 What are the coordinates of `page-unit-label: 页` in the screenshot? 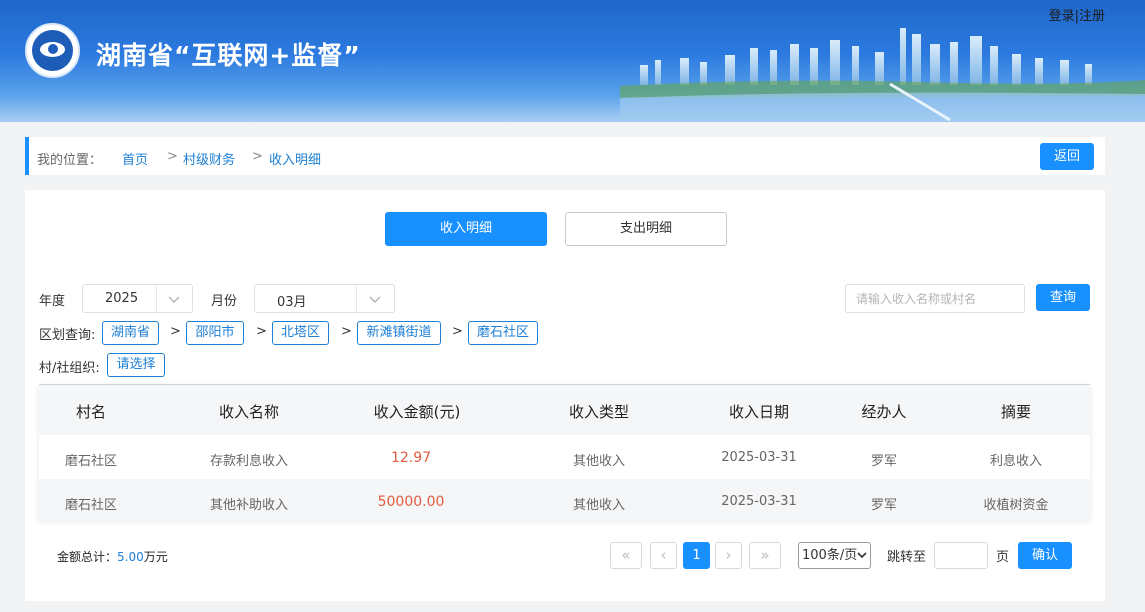 It's located at (1003, 557).